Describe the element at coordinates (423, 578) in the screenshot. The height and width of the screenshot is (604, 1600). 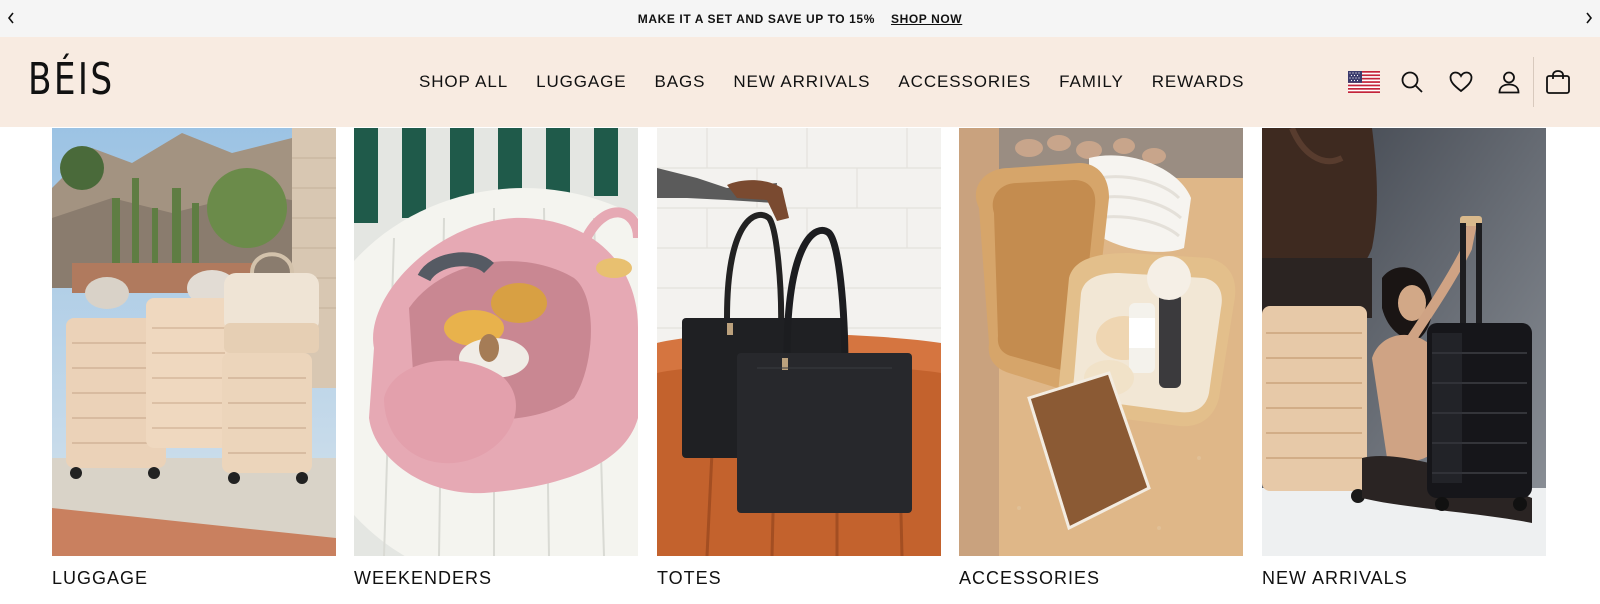
I see `tile-label-weekenders: WEEKENDERS` at that location.